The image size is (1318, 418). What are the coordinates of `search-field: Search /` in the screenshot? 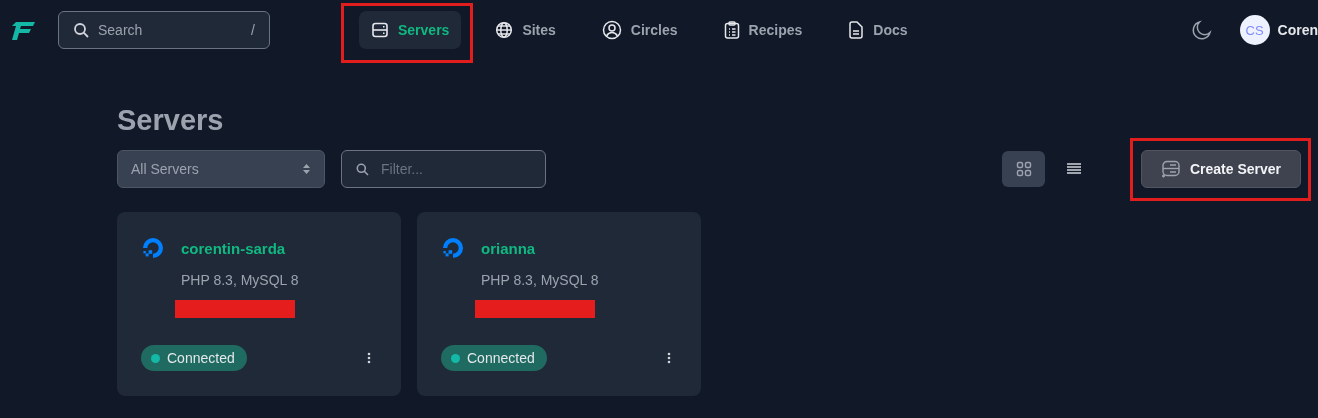 It's located at (164, 30).